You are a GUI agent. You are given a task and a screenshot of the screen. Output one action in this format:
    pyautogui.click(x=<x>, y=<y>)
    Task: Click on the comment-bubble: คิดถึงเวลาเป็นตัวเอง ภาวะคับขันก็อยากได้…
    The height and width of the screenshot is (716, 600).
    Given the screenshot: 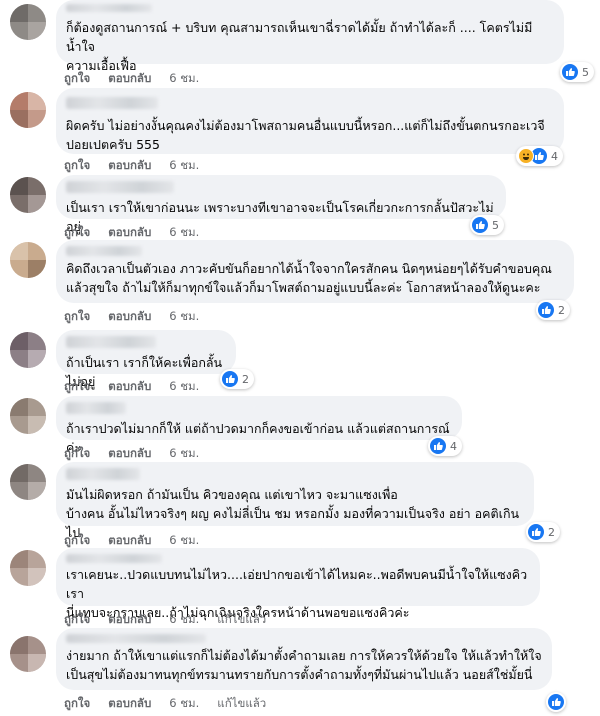 What is the action you would take?
    pyautogui.click(x=315, y=271)
    